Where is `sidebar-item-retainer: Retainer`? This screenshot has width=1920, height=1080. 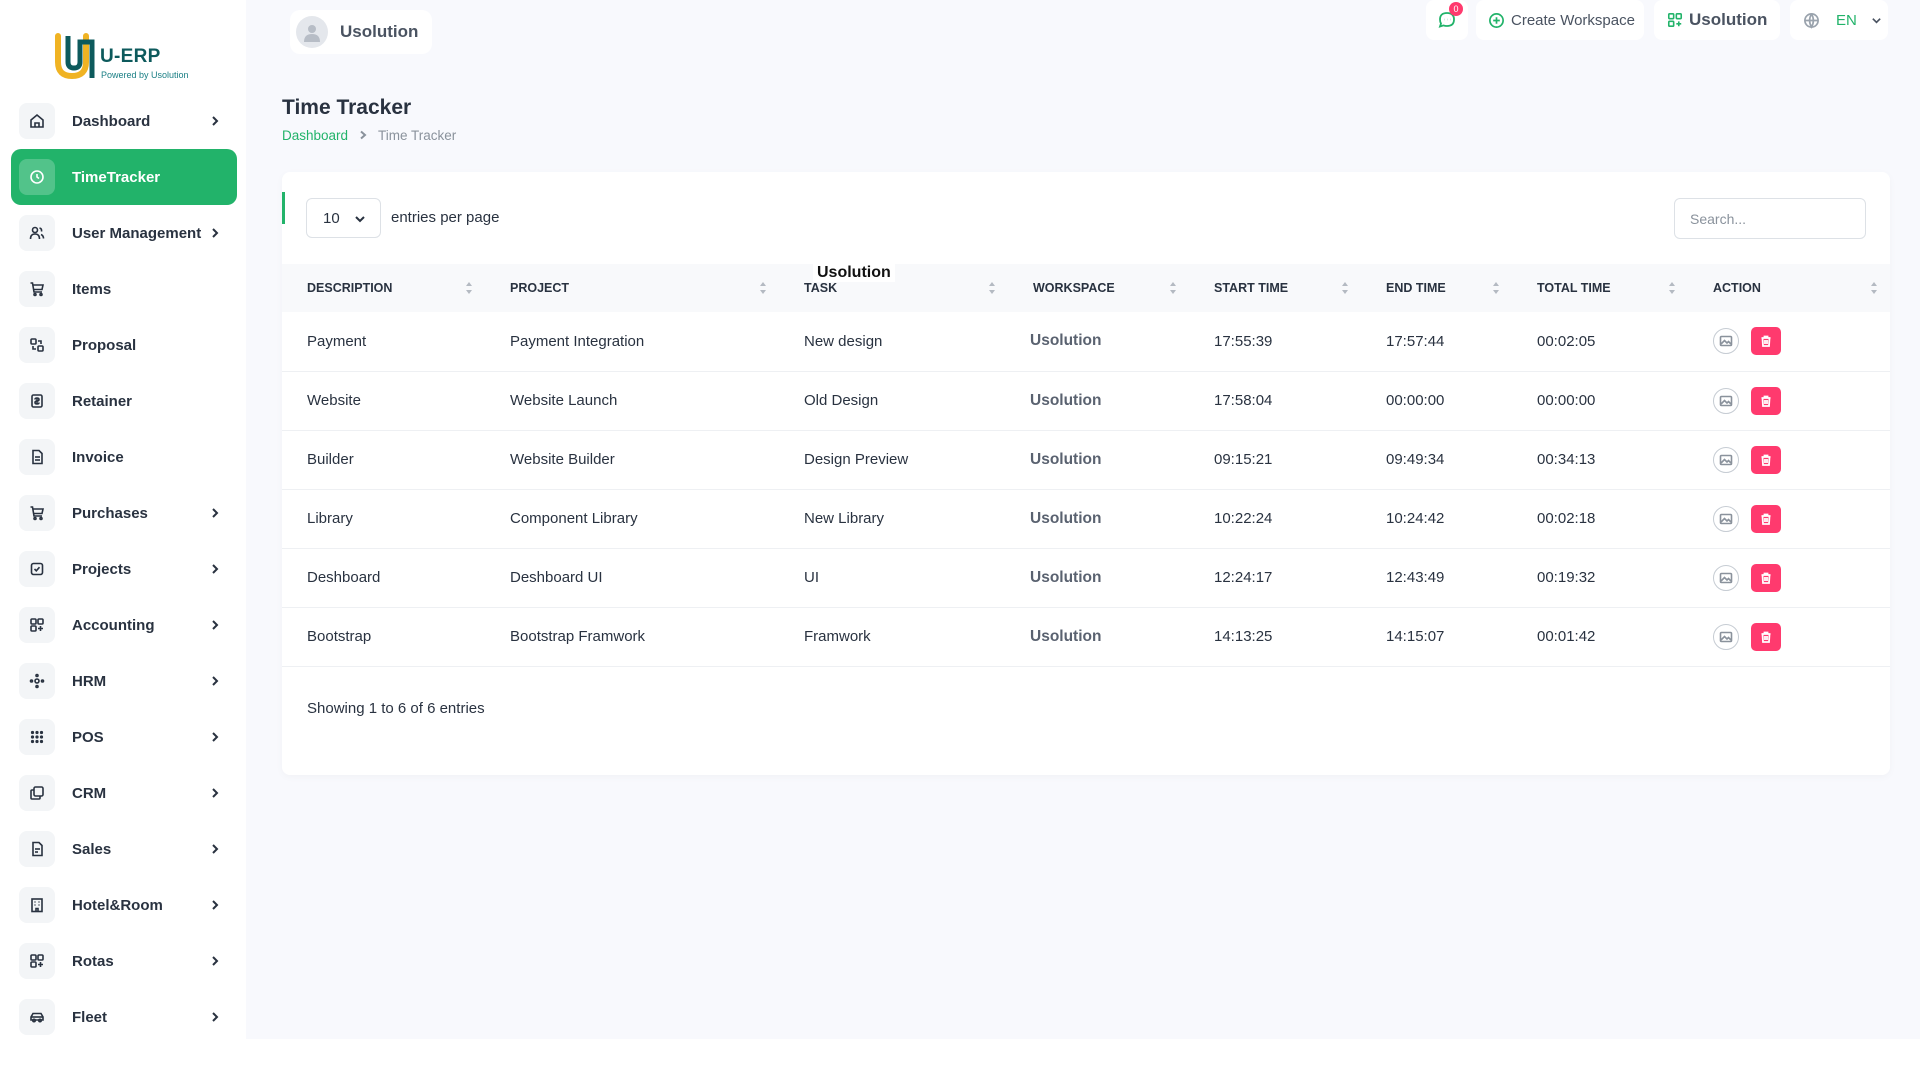
sidebar-item-retainer: Retainer is located at coordinates (124, 401).